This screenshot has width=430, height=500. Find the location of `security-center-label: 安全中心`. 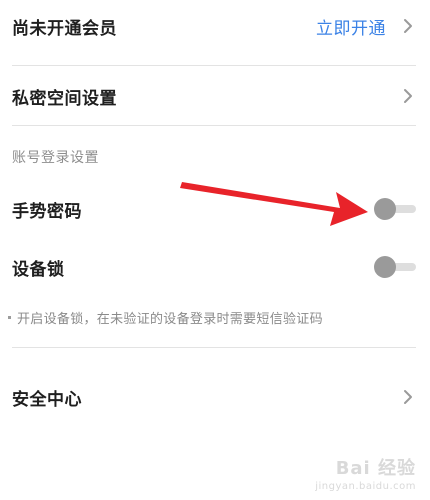

security-center-label: 安全中心 is located at coordinates (47, 399).